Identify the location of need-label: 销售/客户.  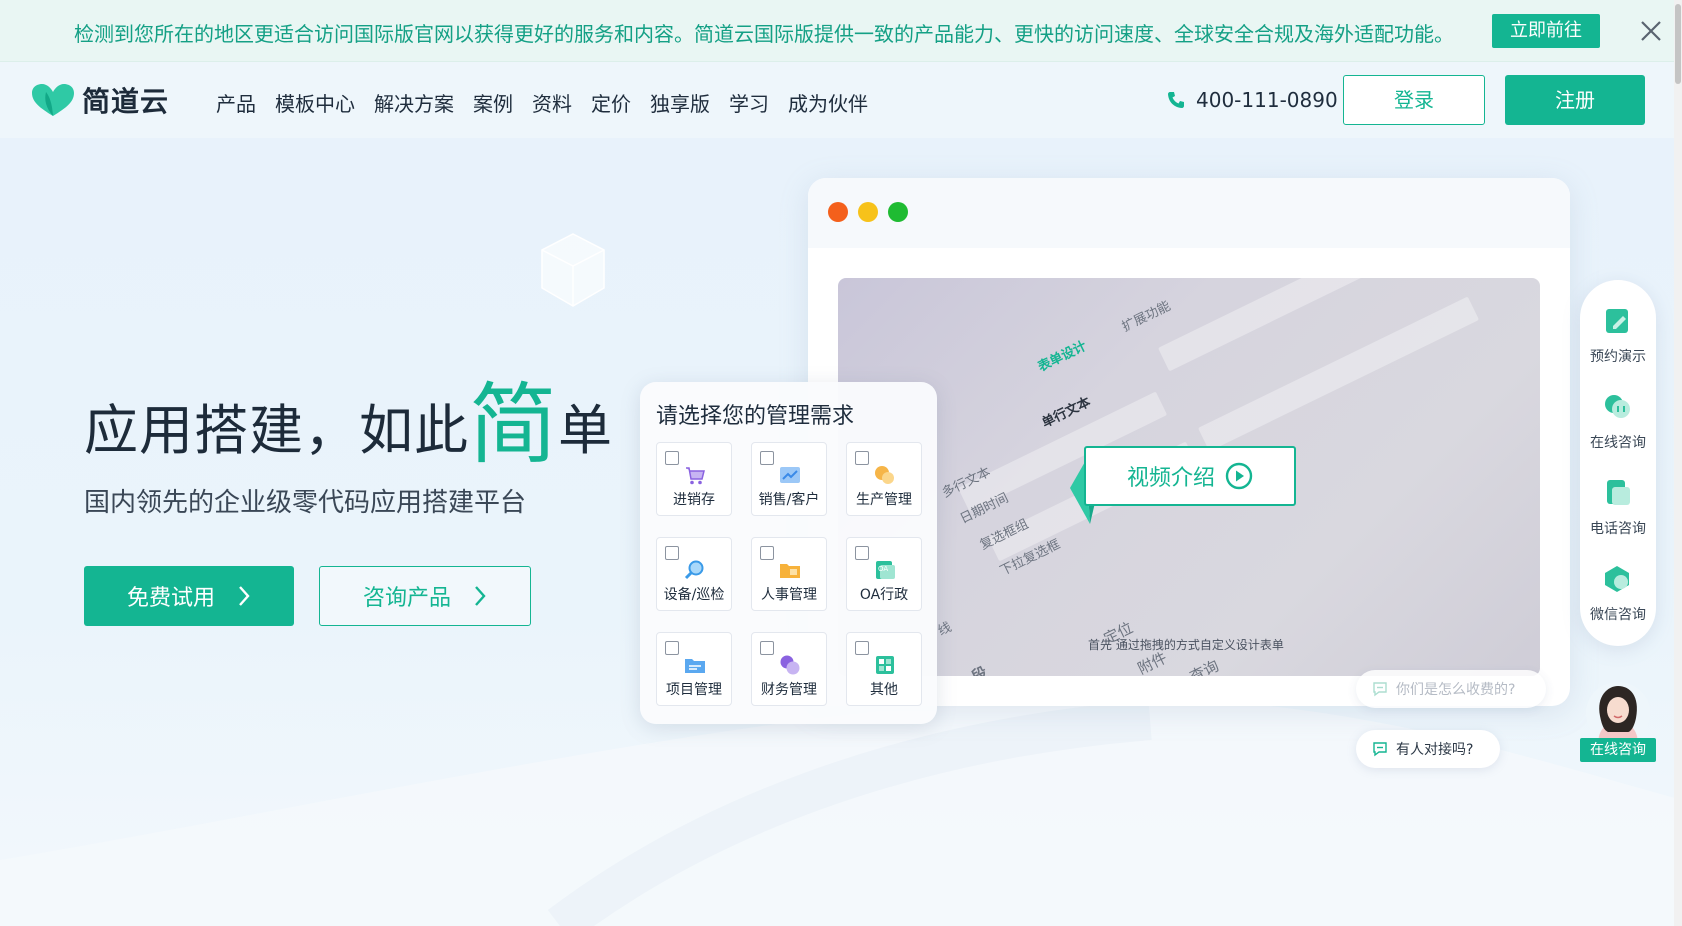
(789, 500).